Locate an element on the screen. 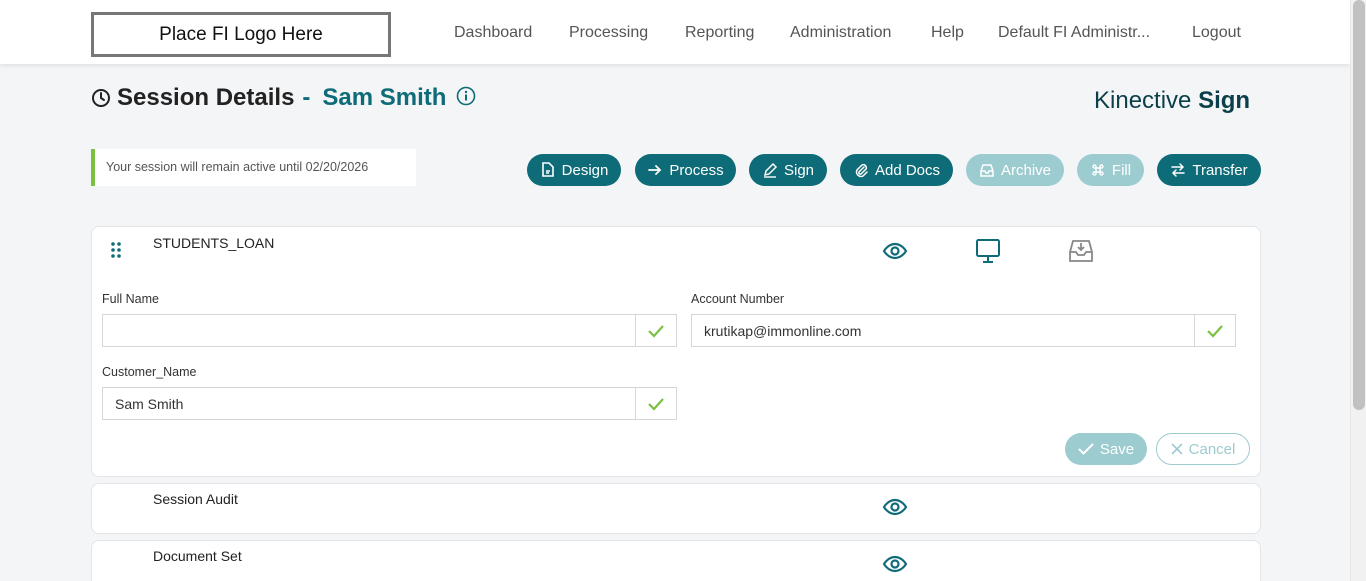 The width and height of the screenshot is (1366, 581). view-document-button is located at coordinates (895, 251).